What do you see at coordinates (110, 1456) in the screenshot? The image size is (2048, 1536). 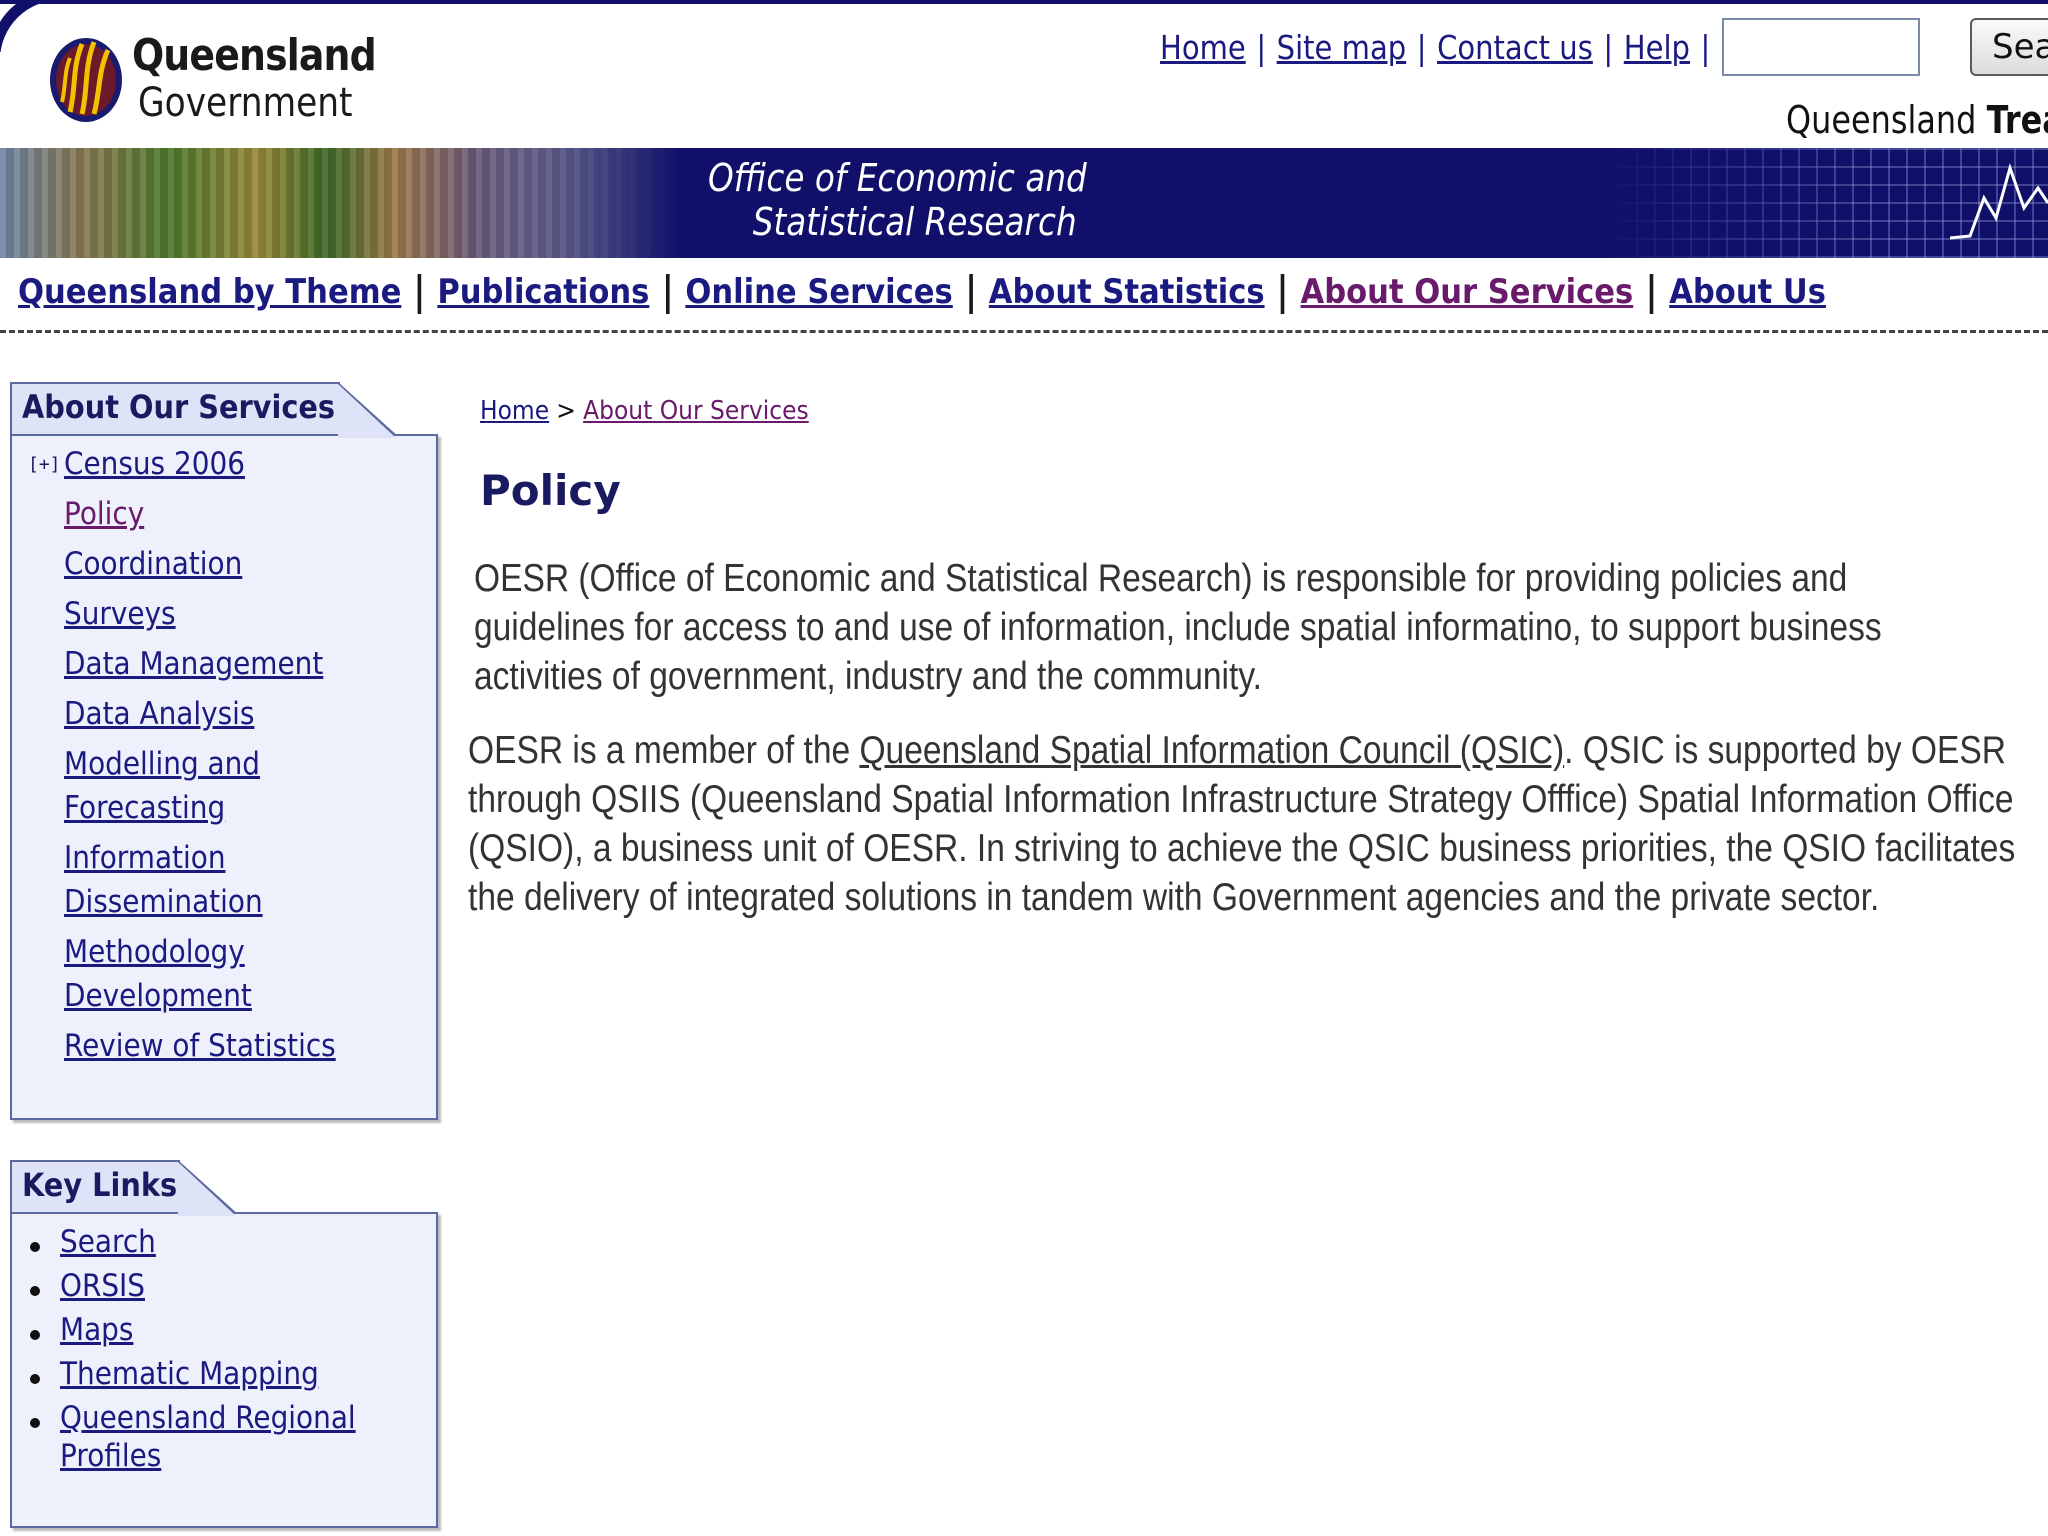 I see `key-link: Profiles` at bounding box center [110, 1456].